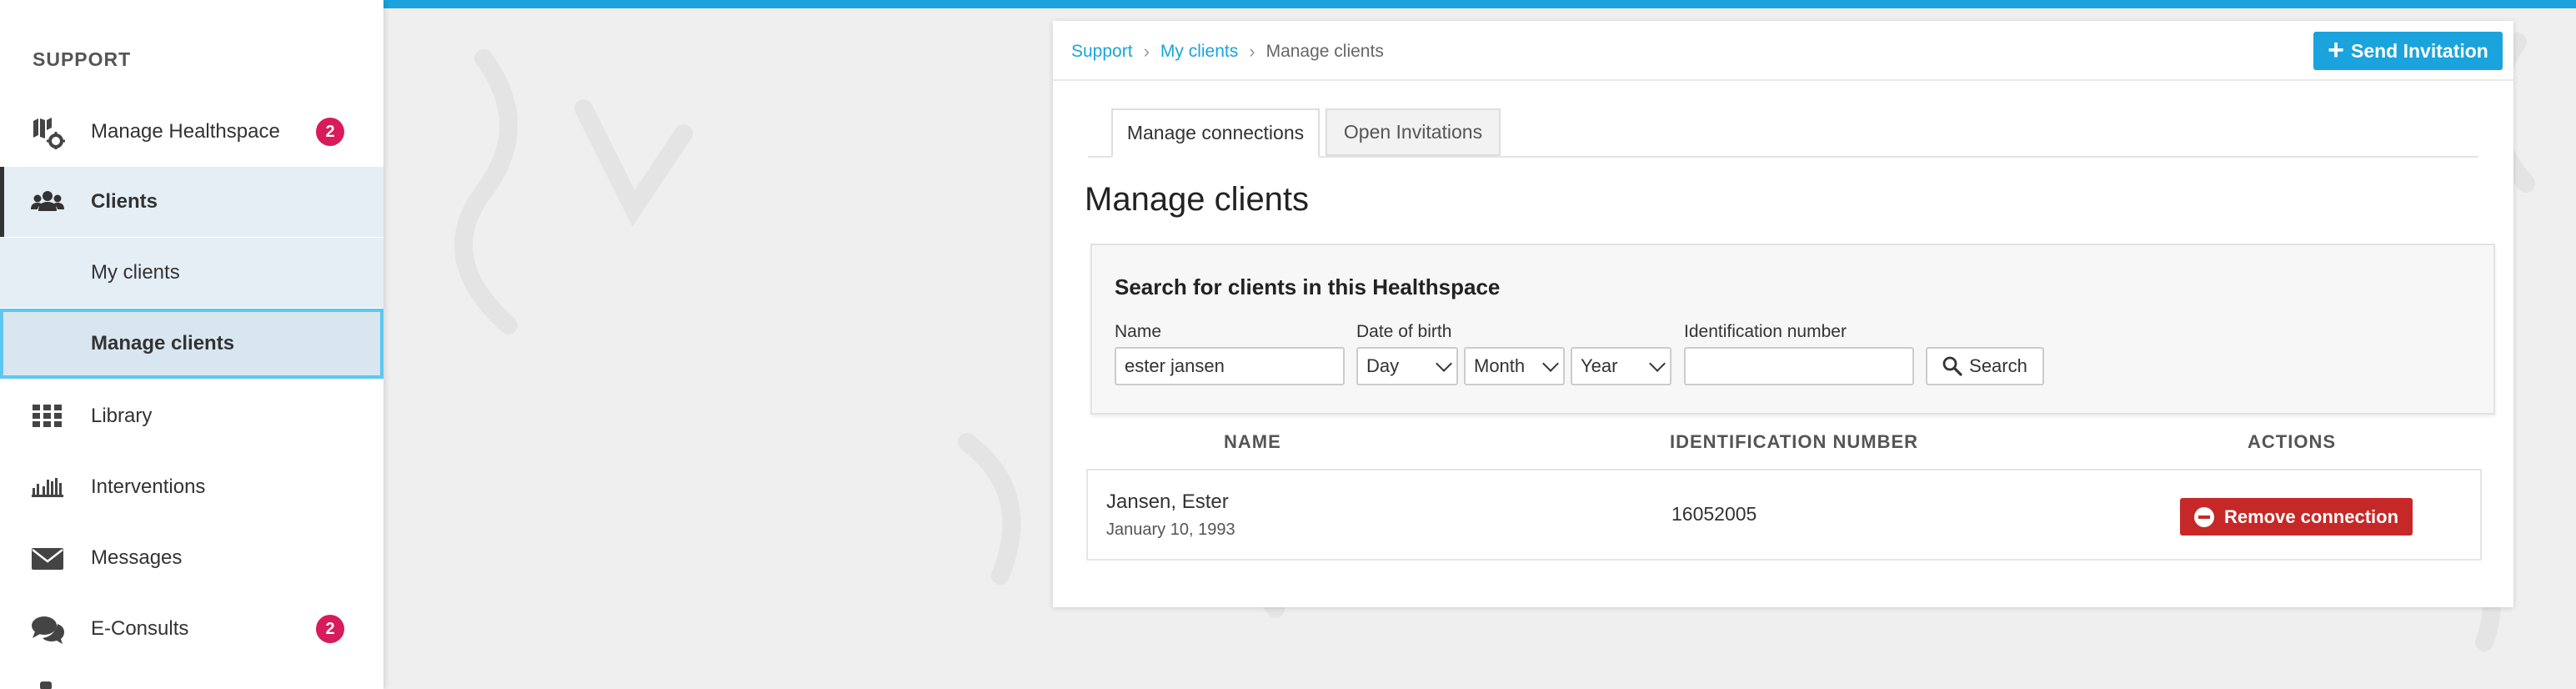 Image resolution: width=2576 pixels, height=689 pixels. Describe the element at coordinates (1799, 366) in the screenshot. I see `identification-number-input` at that location.